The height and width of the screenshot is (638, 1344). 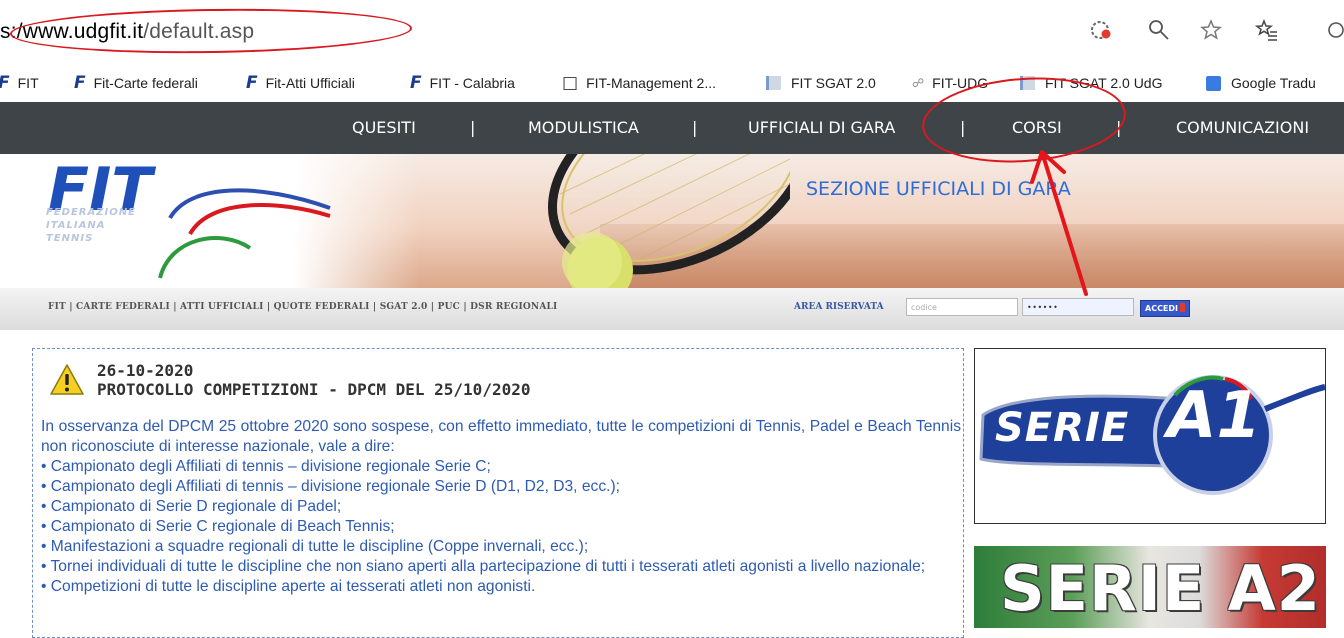 I want to click on bookmark-carte-federali: F Fit-Carte federali, so click(x=136, y=83).